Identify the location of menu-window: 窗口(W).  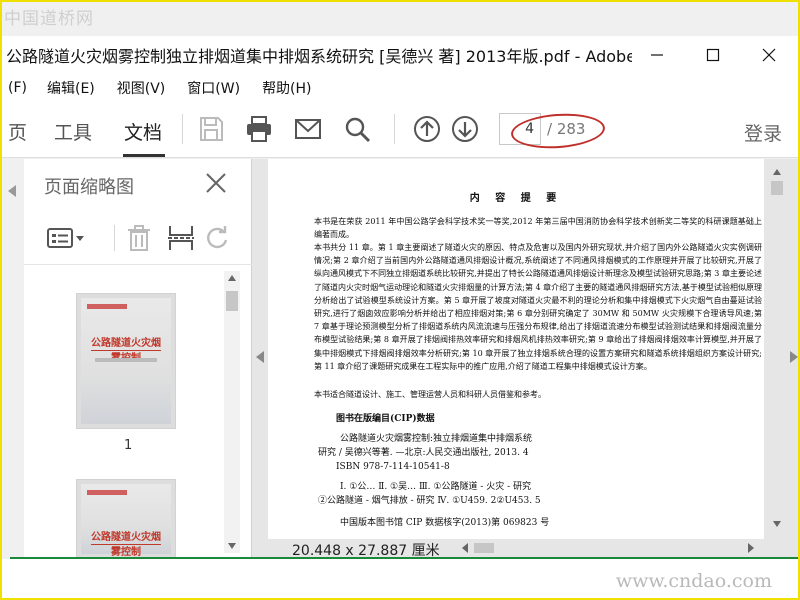
(213, 88).